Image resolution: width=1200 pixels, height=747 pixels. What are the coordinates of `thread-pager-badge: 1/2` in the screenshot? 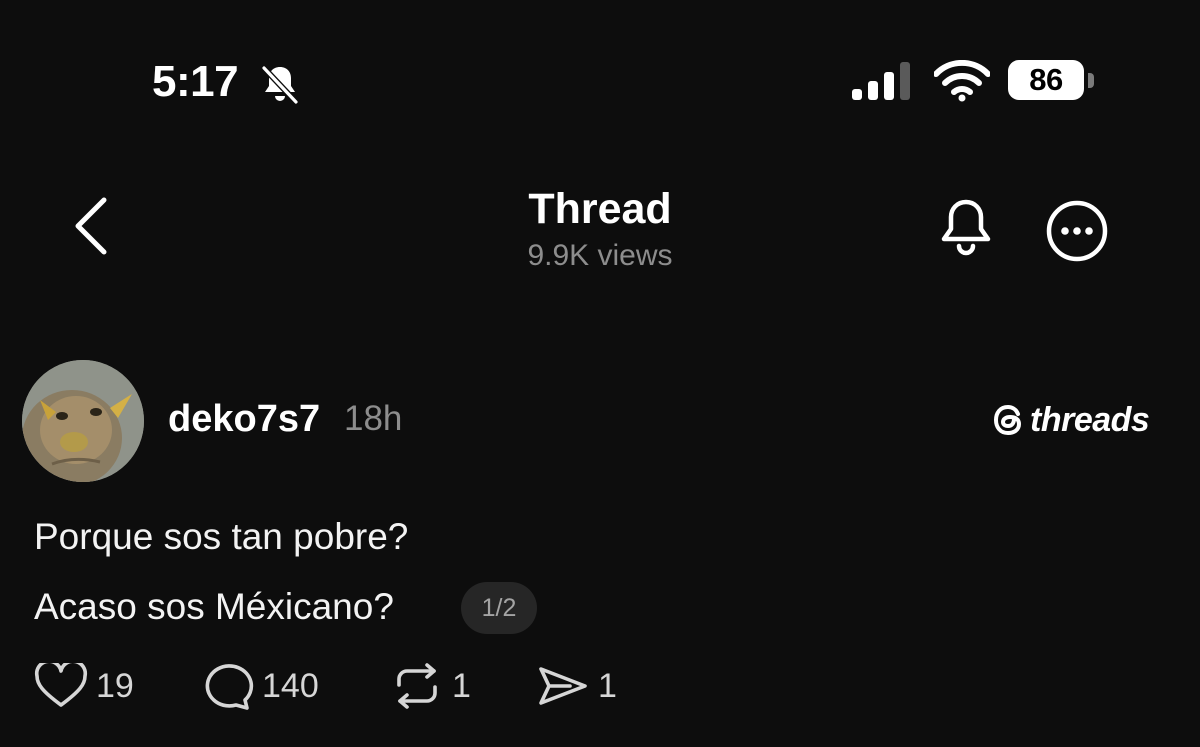 It's located at (499, 608).